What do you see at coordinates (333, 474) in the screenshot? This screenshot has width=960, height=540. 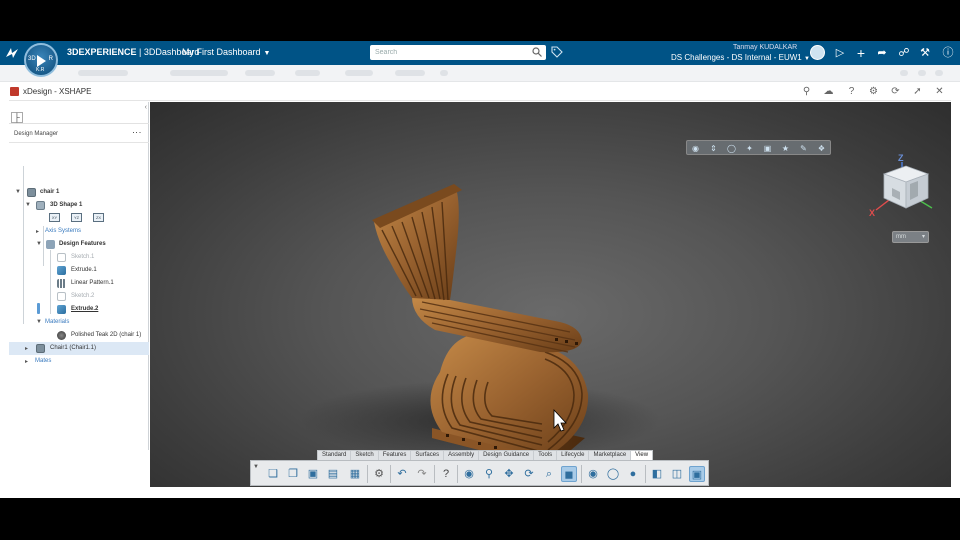 I see `save-as-icon: ▤` at bounding box center [333, 474].